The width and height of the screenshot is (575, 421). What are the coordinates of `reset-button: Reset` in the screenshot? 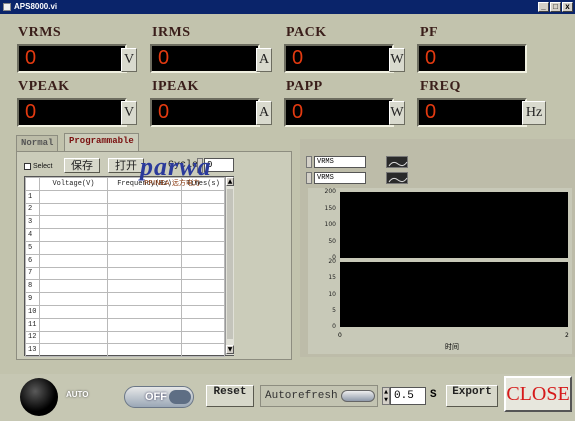 It's located at (230, 396).